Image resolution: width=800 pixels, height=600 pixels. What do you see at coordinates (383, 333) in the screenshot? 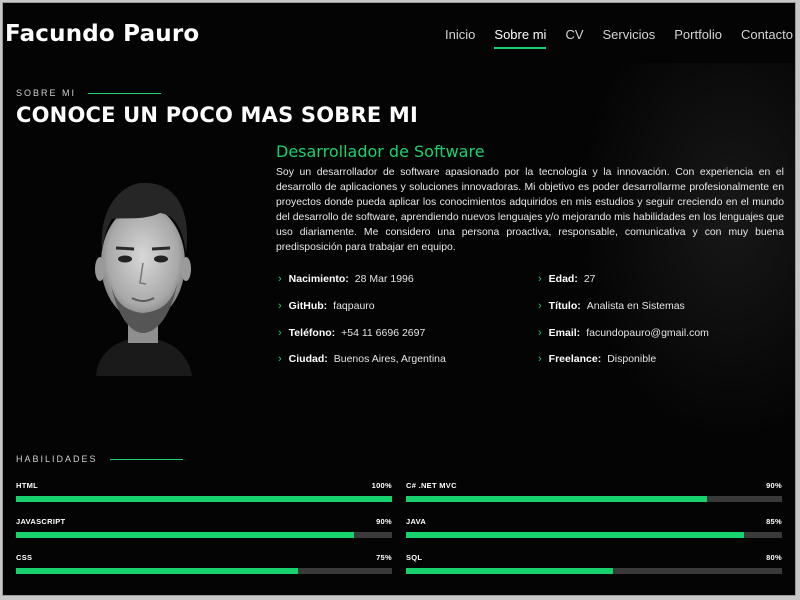
I see `info-value: +54 11 6696 2697` at bounding box center [383, 333].